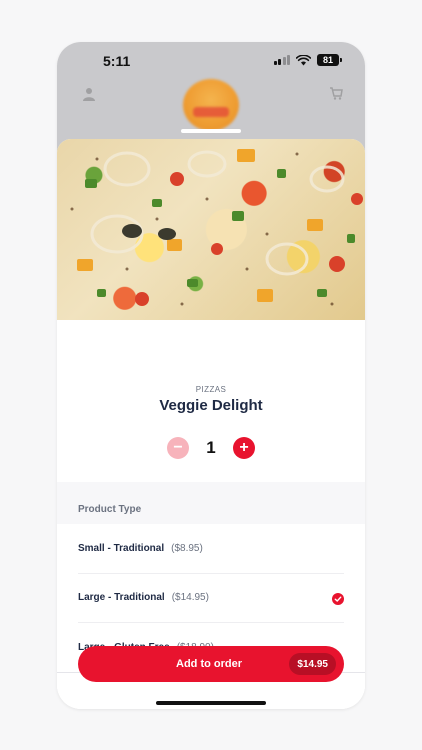 The image size is (422, 750). What do you see at coordinates (121, 598) in the screenshot?
I see `option-name: Large - Traditional` at bounding box center [121, 598].